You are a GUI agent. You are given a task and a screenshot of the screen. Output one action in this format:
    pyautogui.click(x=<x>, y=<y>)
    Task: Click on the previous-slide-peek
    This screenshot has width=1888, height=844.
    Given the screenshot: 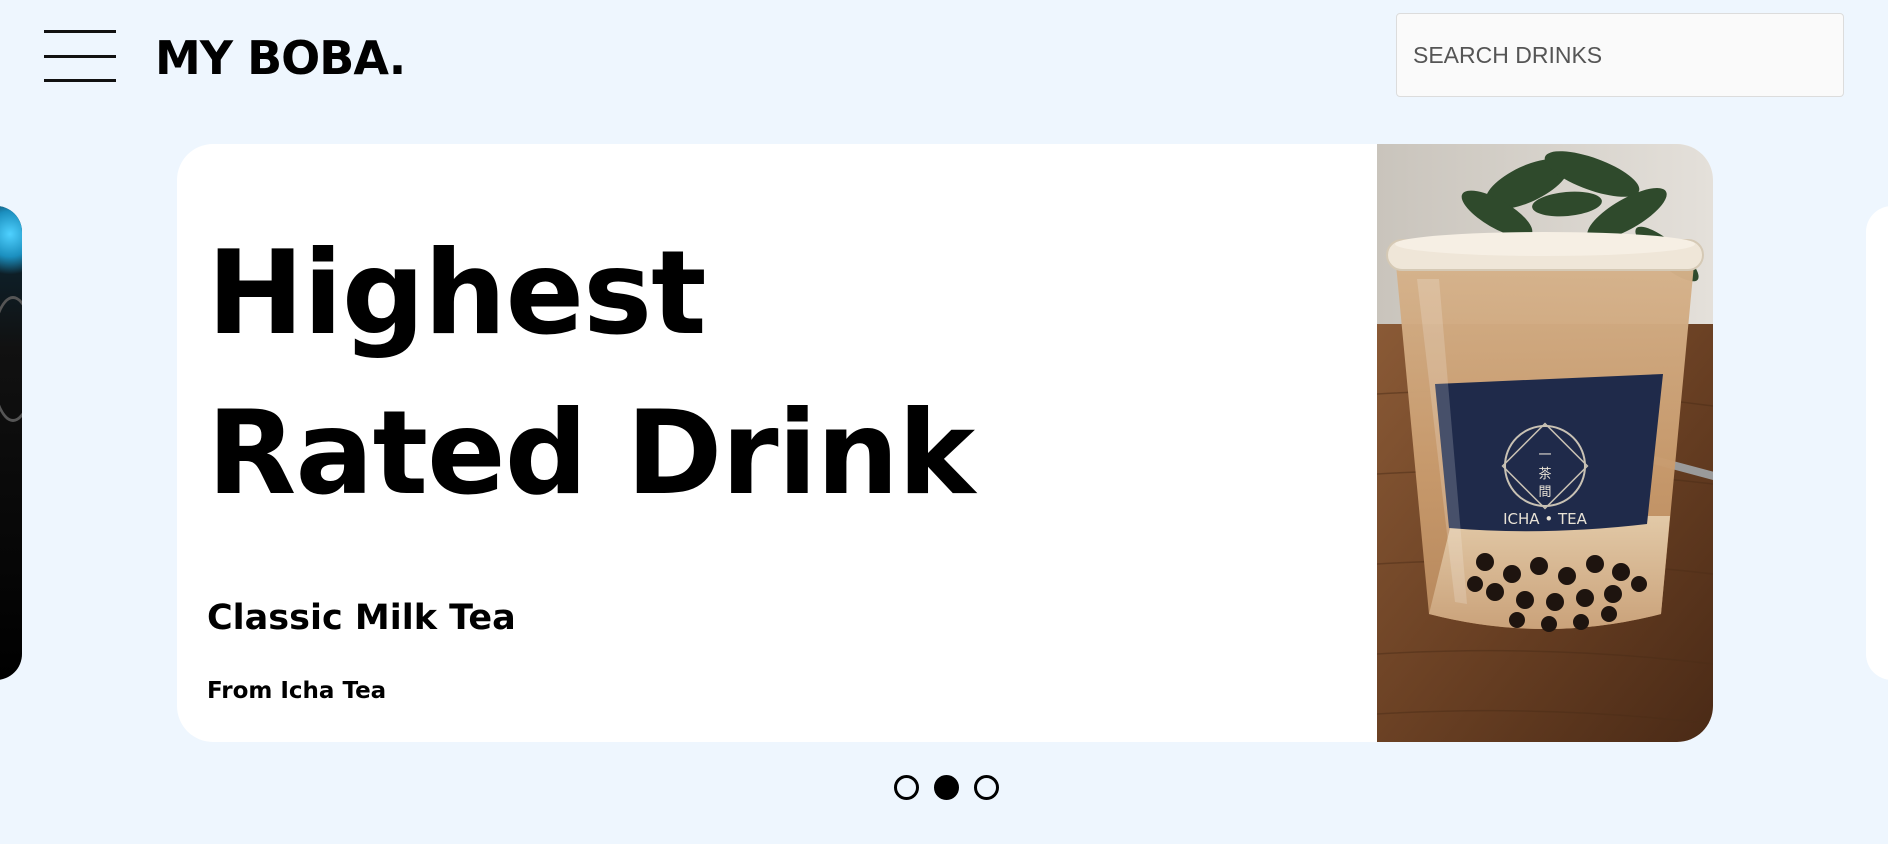 What is the action you would take?
    pyautogui.click(x=11, y=443)
    